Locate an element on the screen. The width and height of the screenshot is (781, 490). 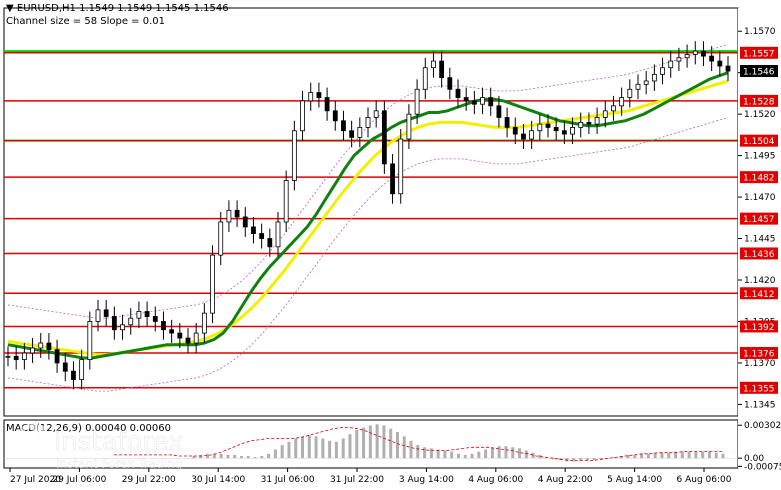
price-level-label: 1.1504 is located at coordinates (759, 142).